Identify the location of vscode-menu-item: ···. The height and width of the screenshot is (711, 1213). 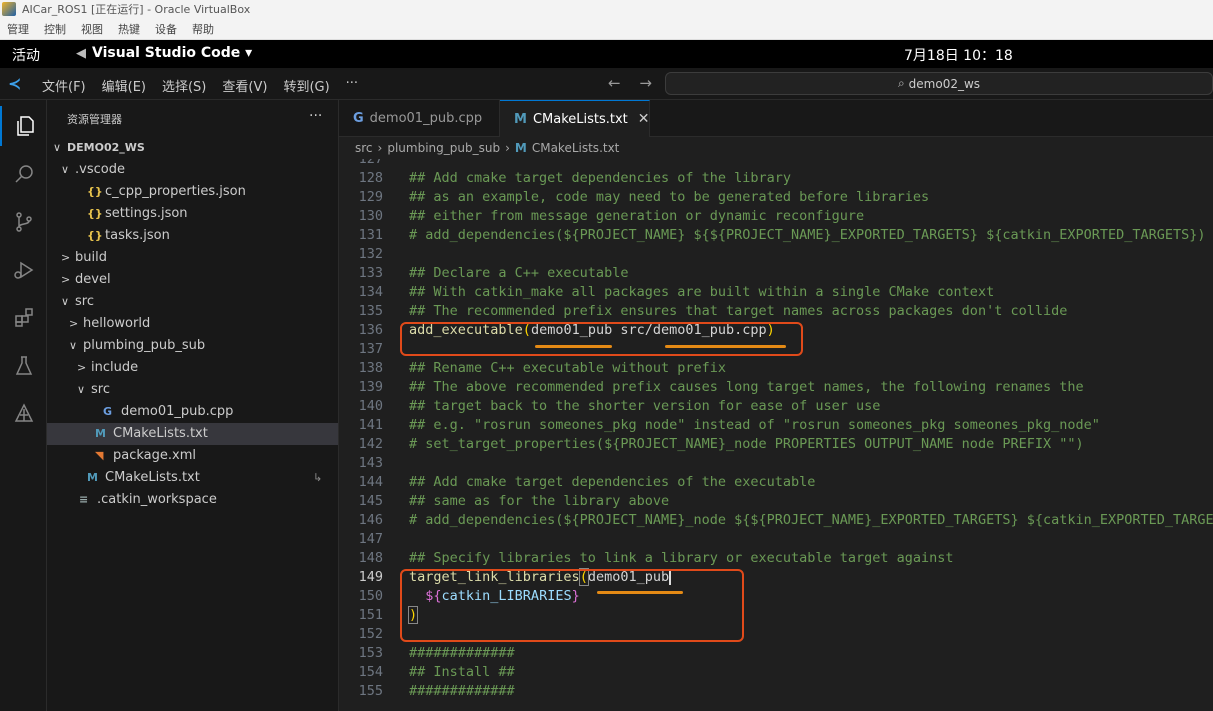
(352, 85).